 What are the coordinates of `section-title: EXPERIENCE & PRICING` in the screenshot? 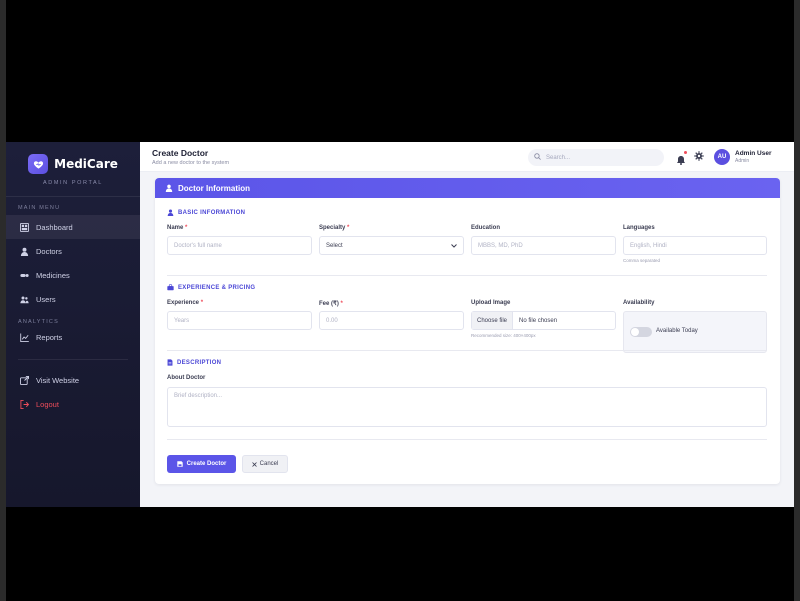 It's located at (217, 287).